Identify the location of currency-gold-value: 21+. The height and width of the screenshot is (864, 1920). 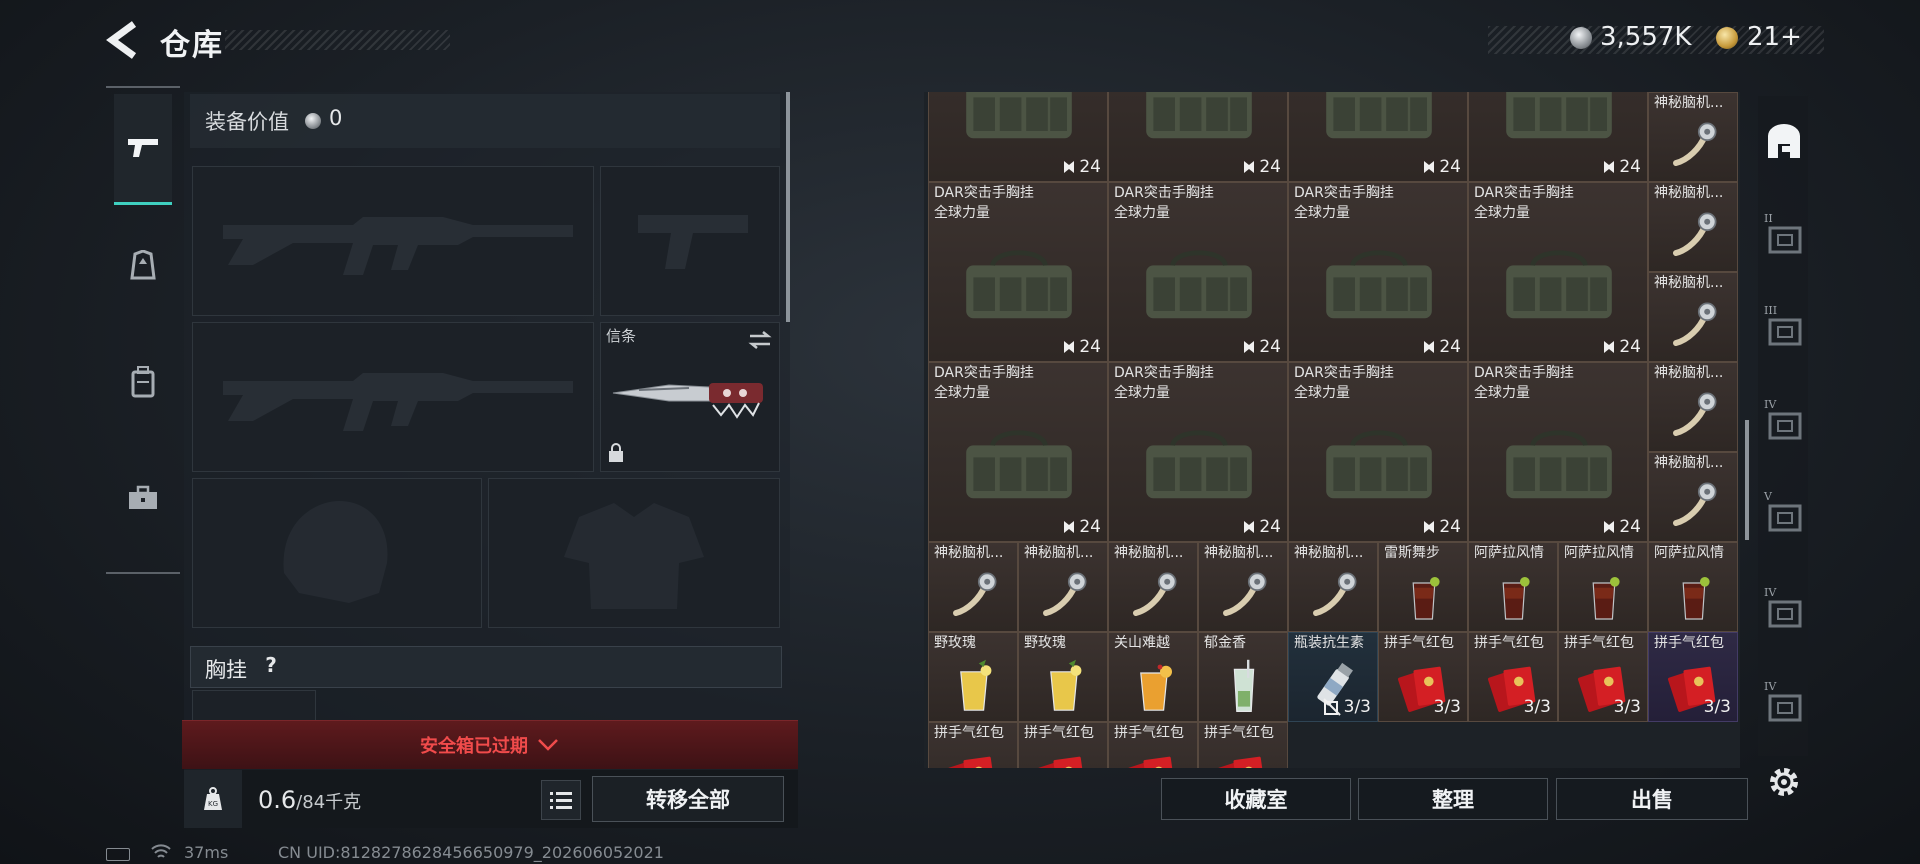
(1774, 37).